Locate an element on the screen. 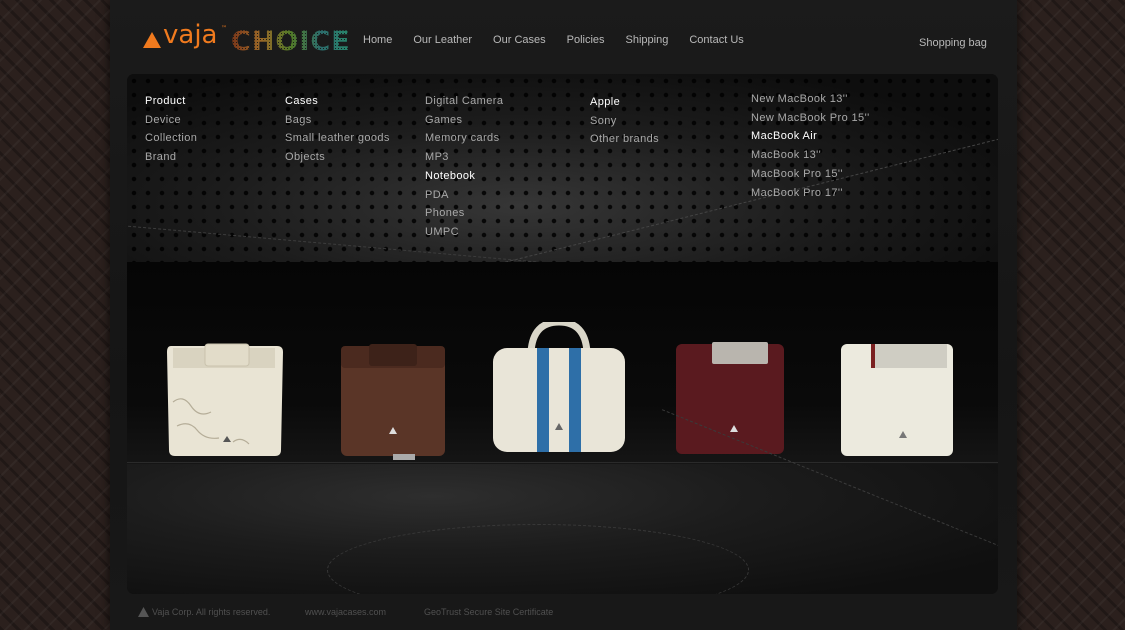 The image size is (1125, 630). menu-item-cases: Cases is located at coordinates (337, 101).